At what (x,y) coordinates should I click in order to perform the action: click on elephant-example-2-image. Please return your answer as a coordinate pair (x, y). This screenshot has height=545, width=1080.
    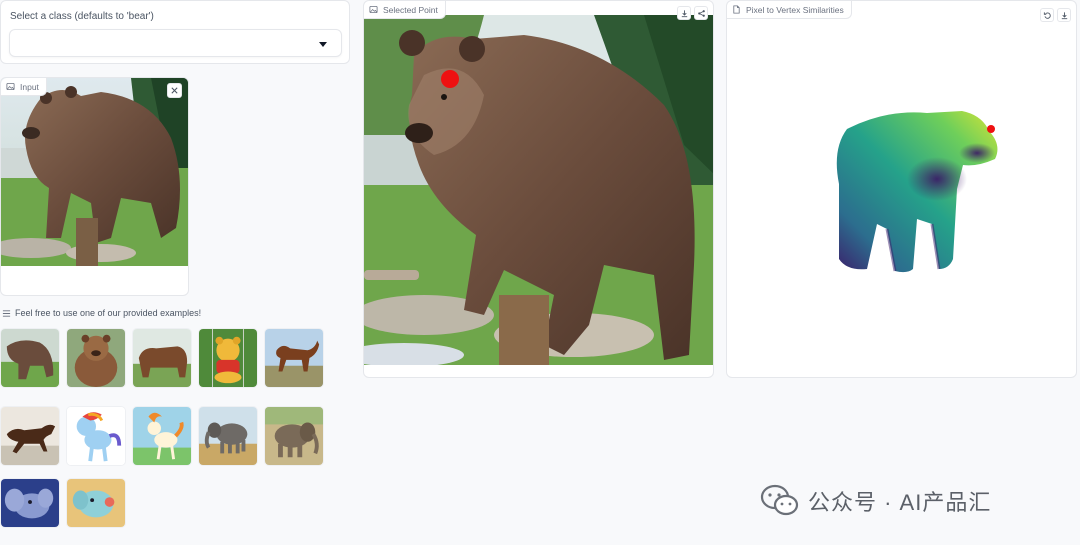
    Looking at the image, I should click on (294, 436).